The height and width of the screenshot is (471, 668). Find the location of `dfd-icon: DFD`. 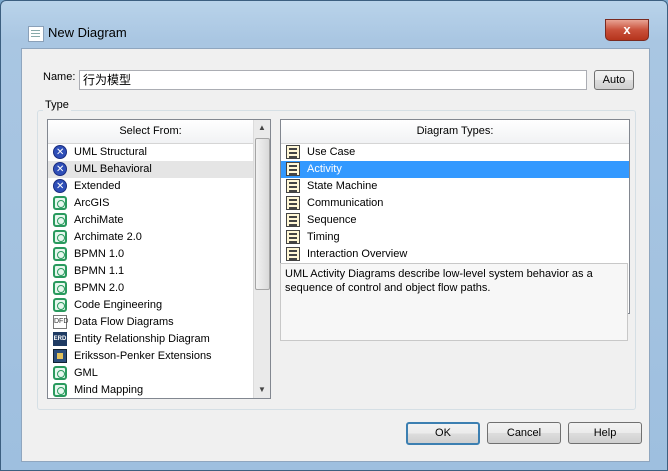

dfd-icon: DFD is located at coordinates (60, 322).